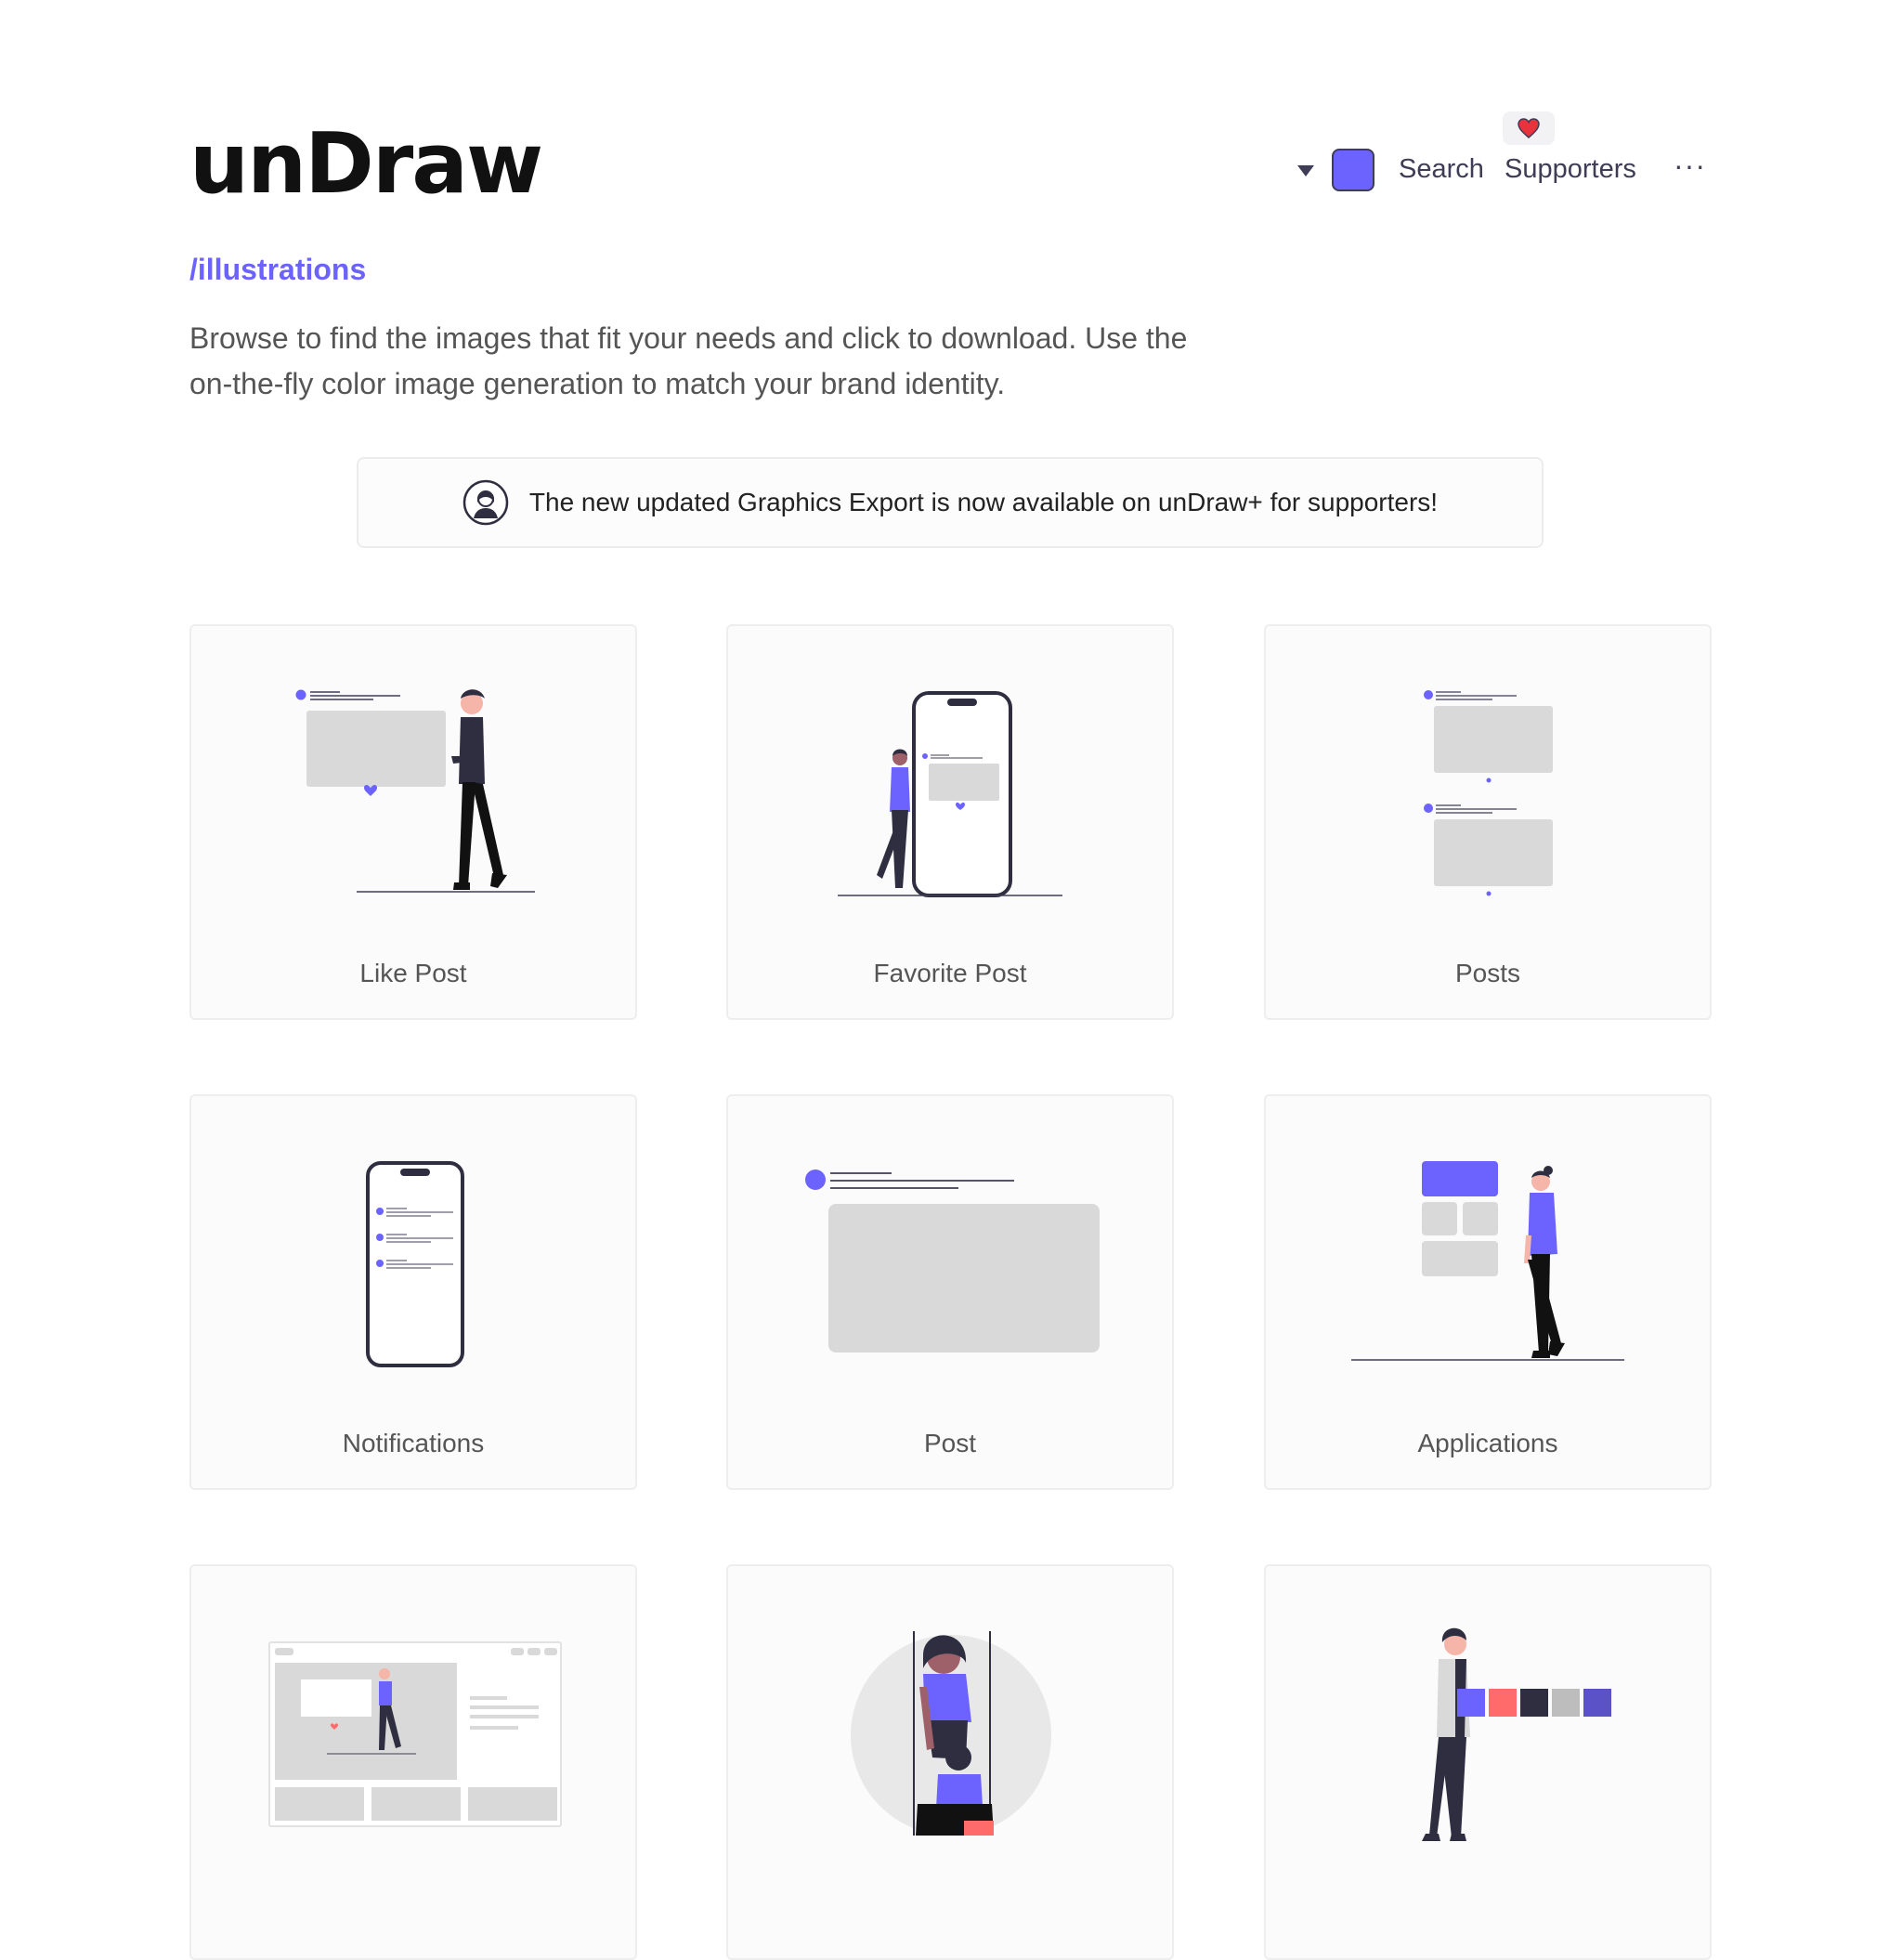 This screenshot has width=1902, height=1960. I want to click on supporters-link: Supporters, so click(1570, 169).